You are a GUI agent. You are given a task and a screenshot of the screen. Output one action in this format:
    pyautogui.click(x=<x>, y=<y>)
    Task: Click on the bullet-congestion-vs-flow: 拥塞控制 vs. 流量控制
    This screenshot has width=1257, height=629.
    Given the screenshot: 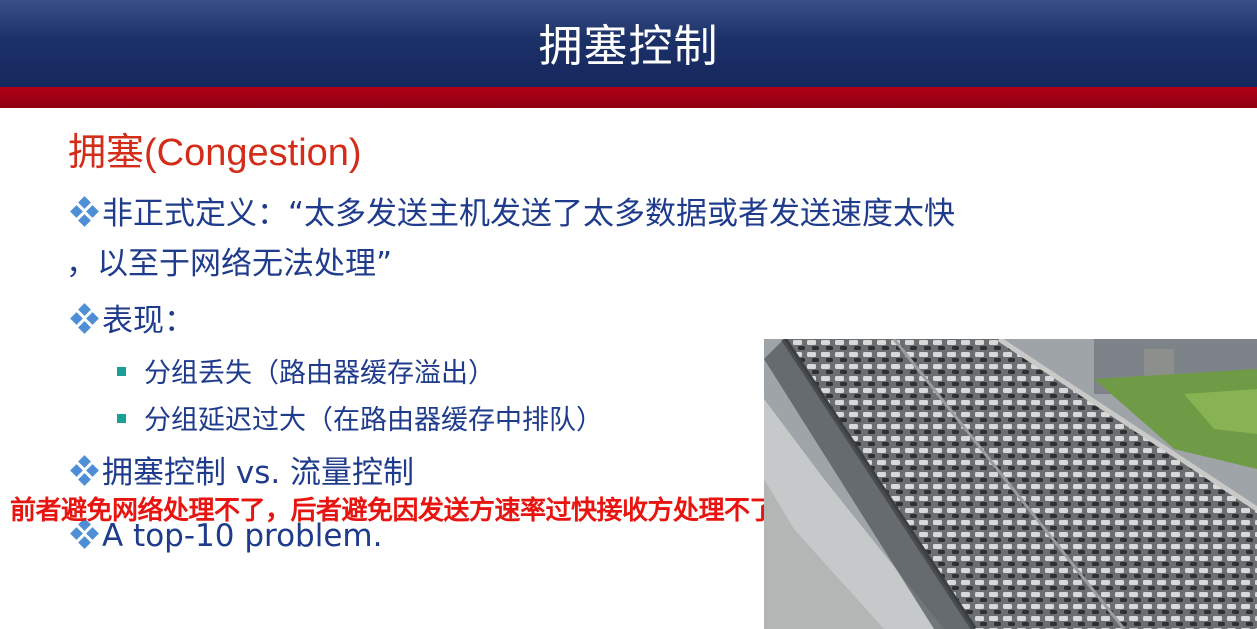 What is the action you would take?
    pyautogui.click(x=242, y=473)
    